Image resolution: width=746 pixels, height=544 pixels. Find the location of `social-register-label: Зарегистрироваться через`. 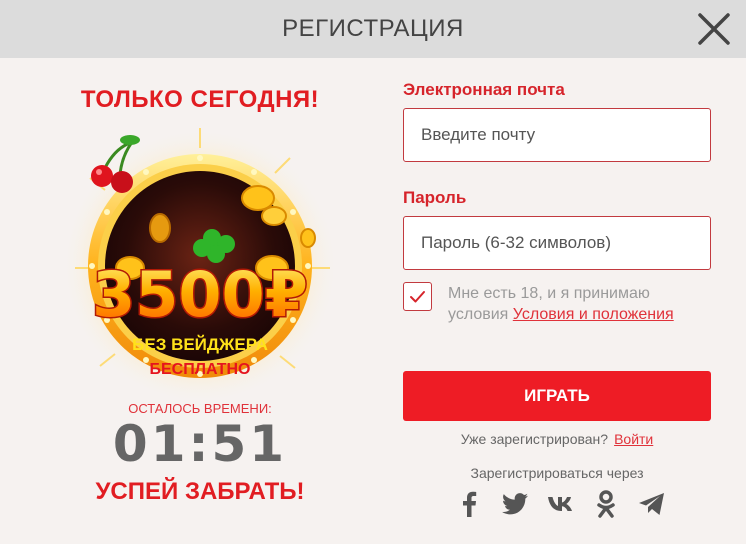

social-register-label: Зарегистрироваться через is located at coordinates (557, 473).